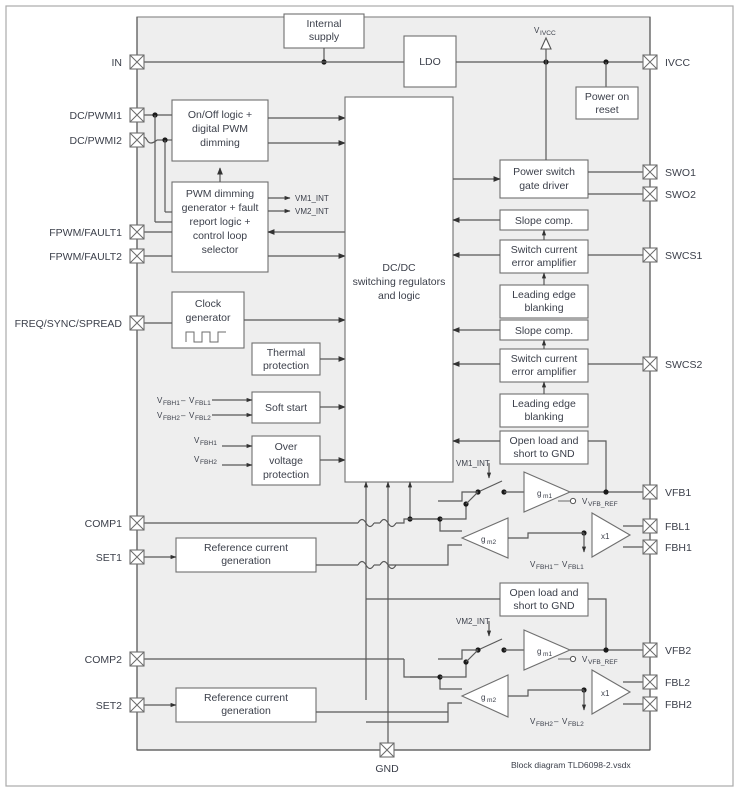 The image size is (740, 793). Describe the element at coordinates (677, 527) in the screenshot. I see `pin-label: FBL1` at that location.